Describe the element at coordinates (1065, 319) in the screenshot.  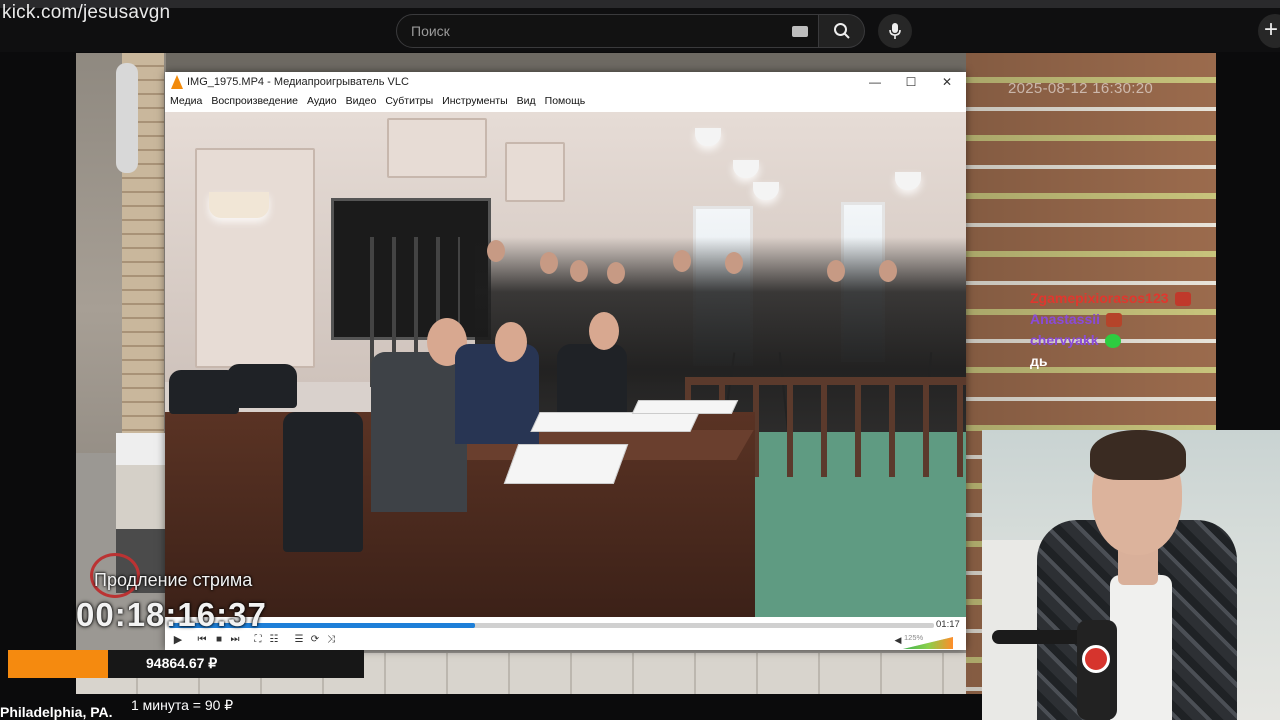
I see `chat-username: Anastassii` at that location.